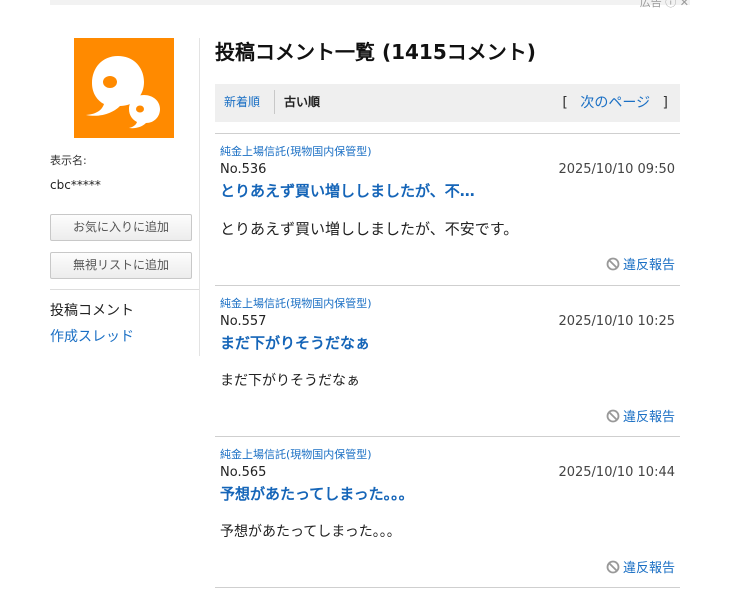  What do you see at coordinates (199, 197) in the screenshot?
I see `column-divider` at bounding box center [199, 197].